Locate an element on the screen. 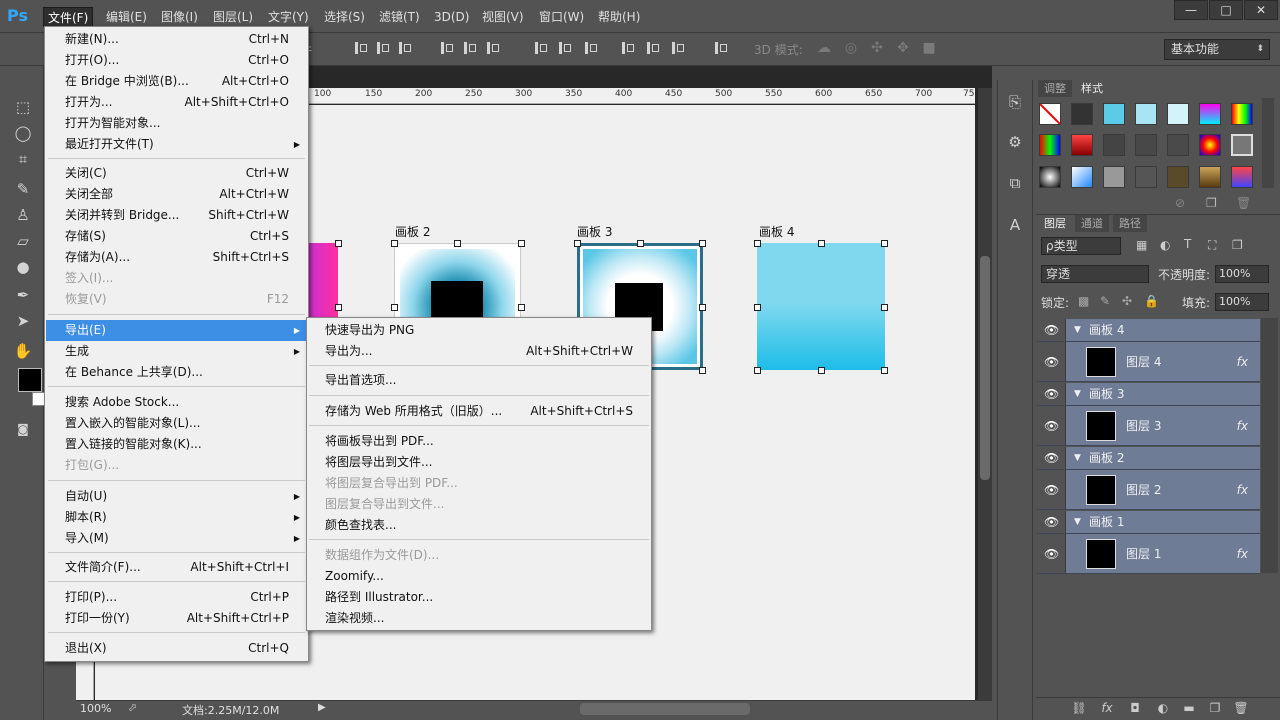  menu-file: 文件(F) is located at coordinates (68, 17).